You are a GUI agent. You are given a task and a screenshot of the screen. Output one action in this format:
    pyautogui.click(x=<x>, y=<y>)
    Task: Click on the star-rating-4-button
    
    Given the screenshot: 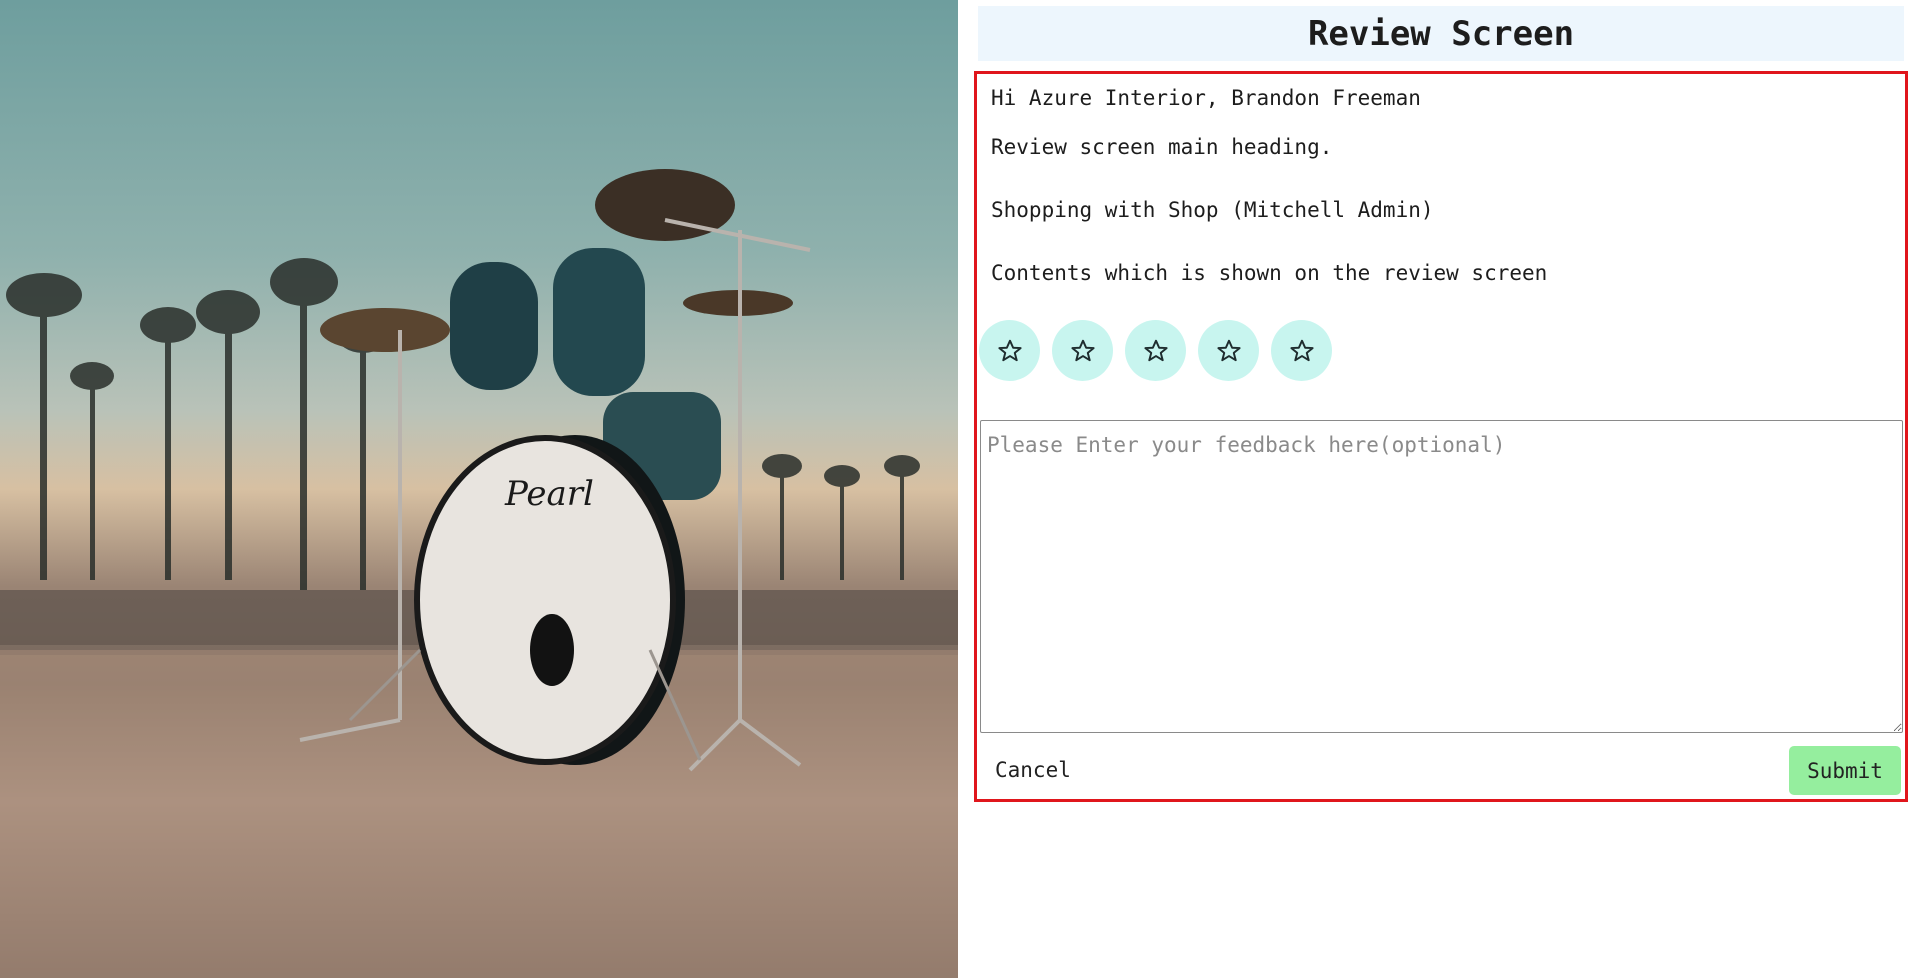 What is the action you would take?
    pyautogui.click(x=1228, y=350)
    